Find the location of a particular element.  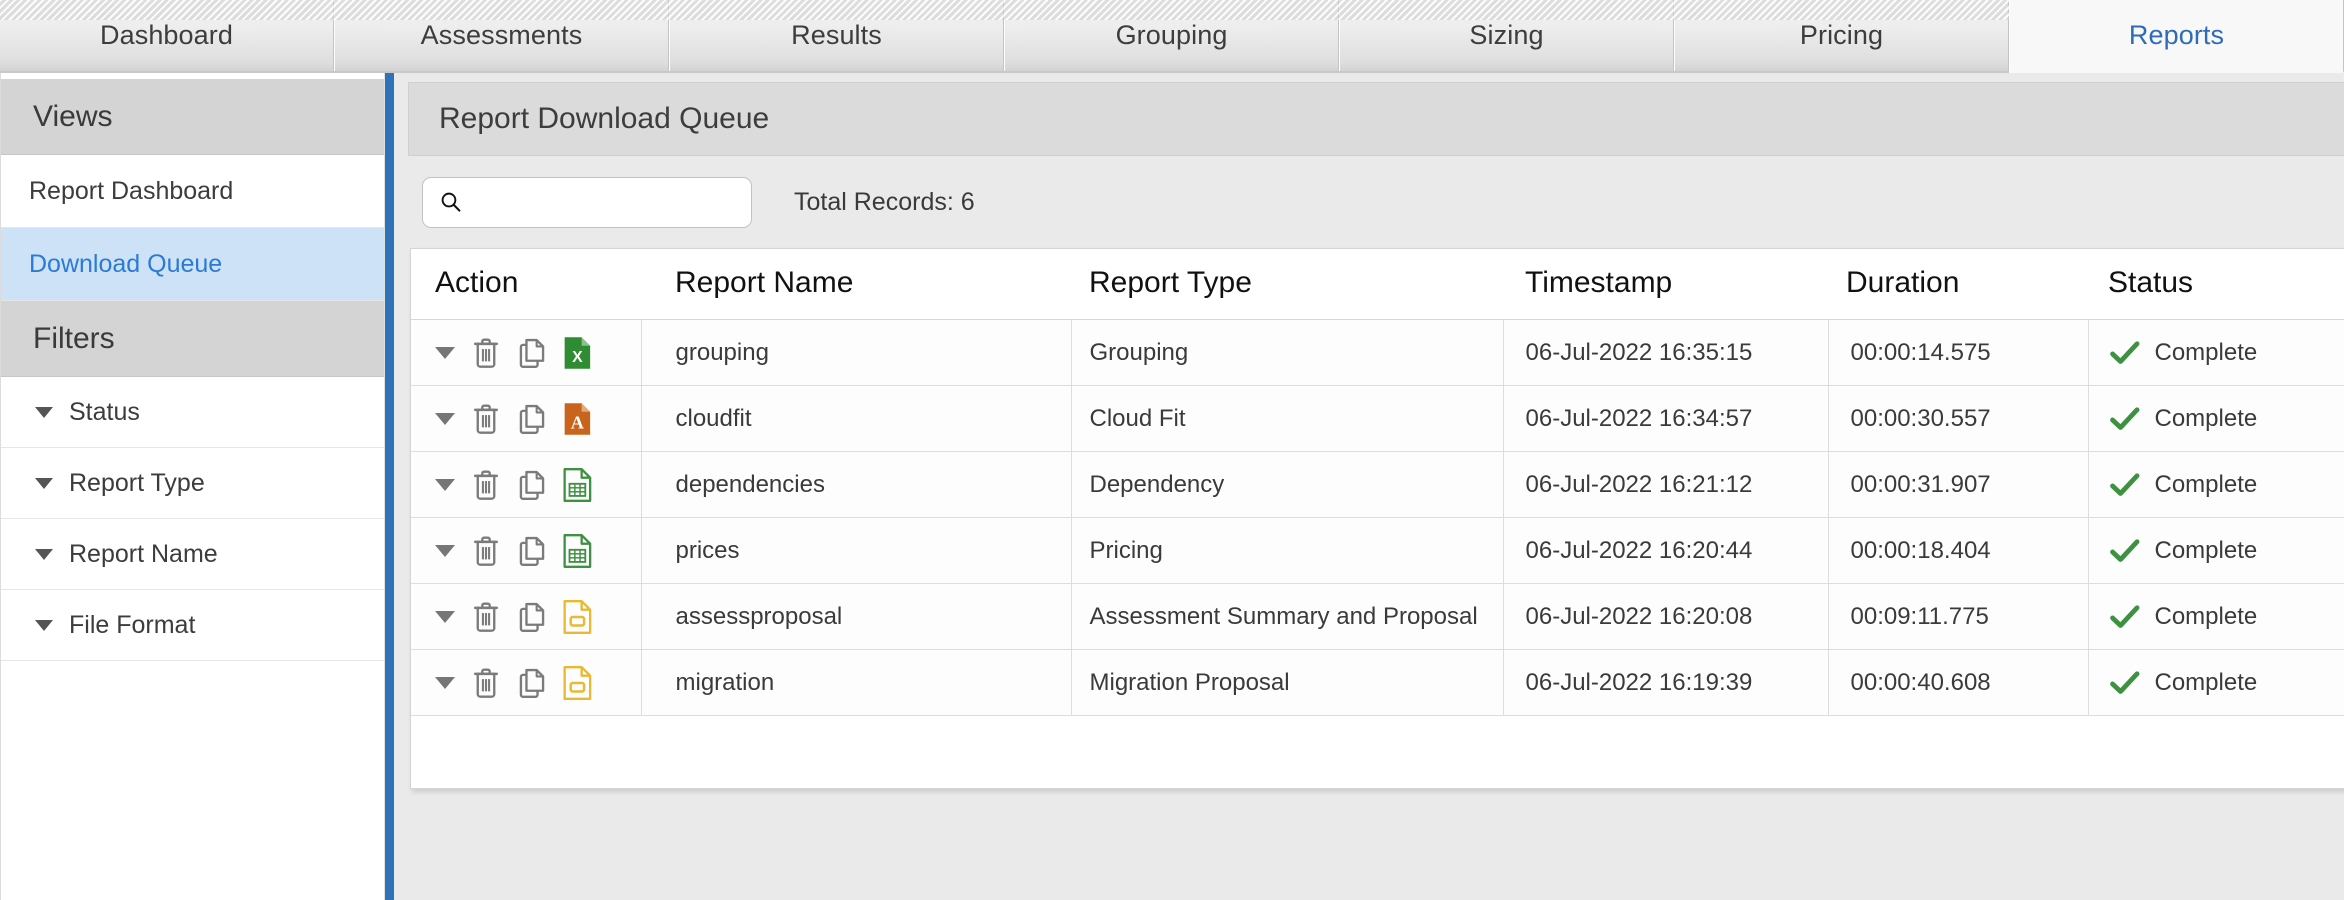

tab-assessments: Assessments is located at coordinates (501, 35).